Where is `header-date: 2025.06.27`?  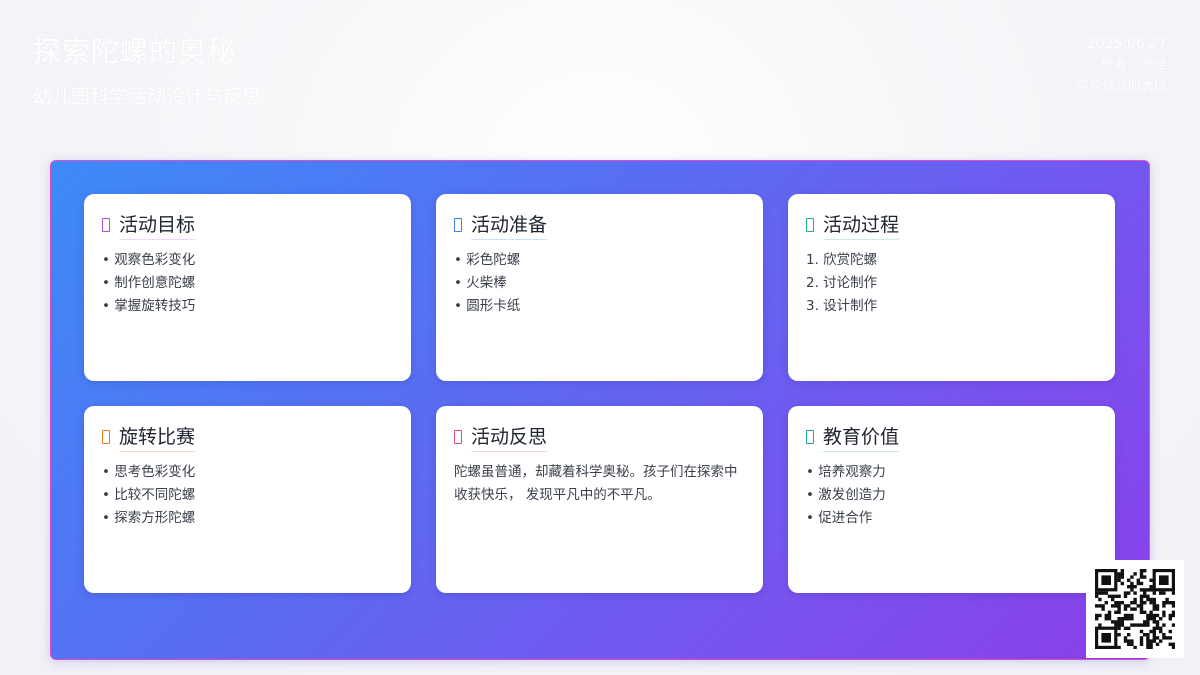
header-date: 2025.06.27 is located at coordinates (1126, 44).